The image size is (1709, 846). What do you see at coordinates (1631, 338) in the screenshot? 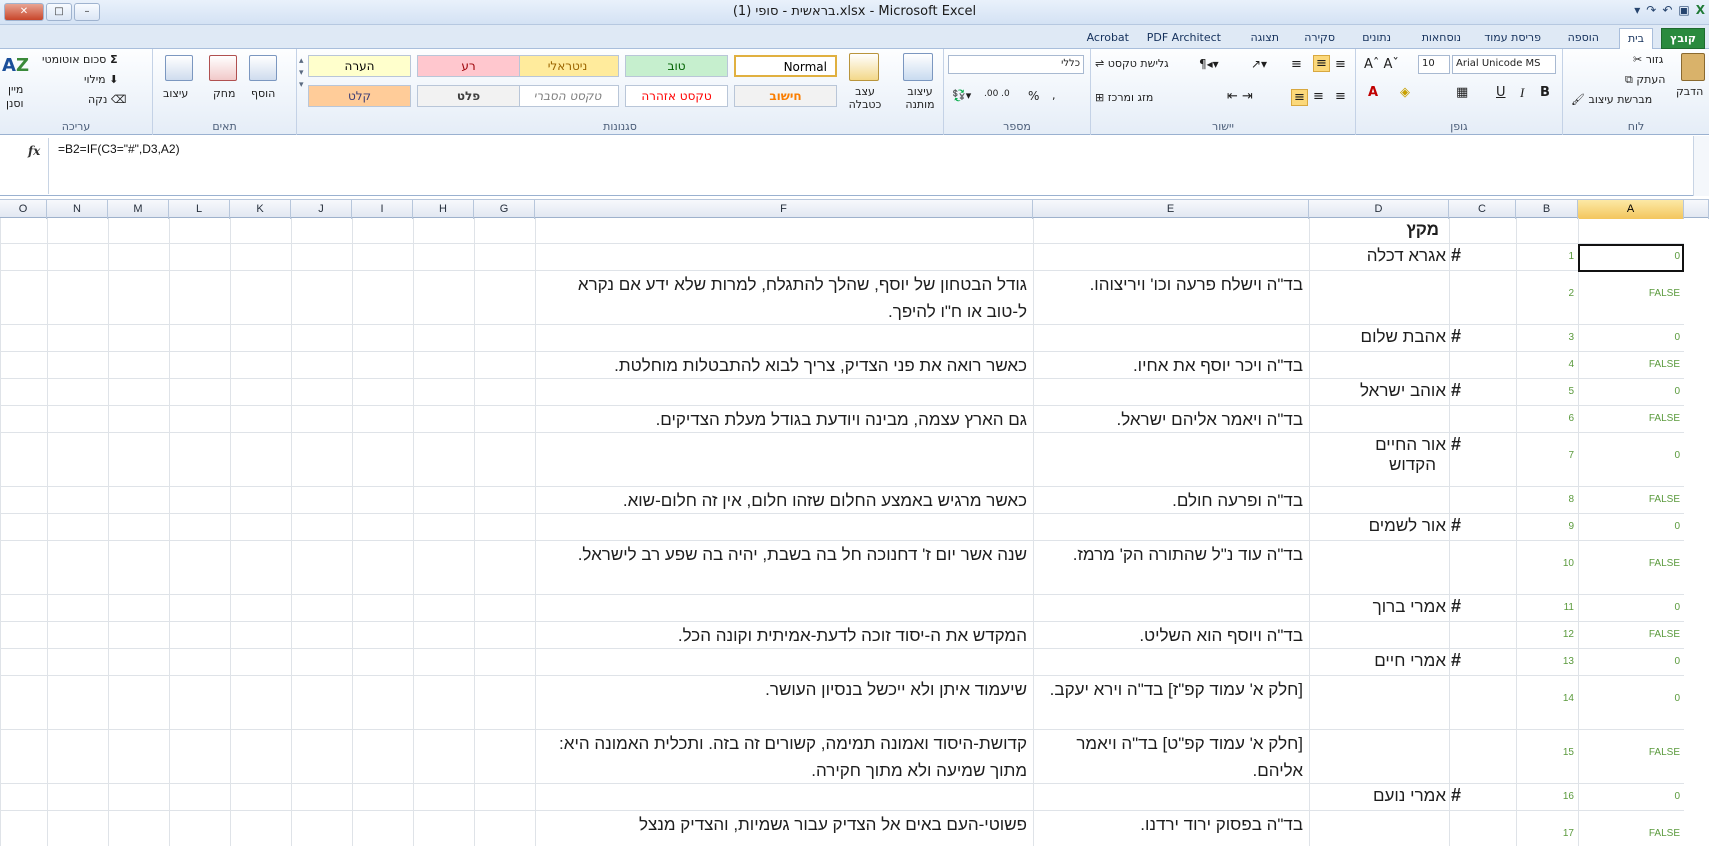
I see `cell-a4: 0` at bounding box center [1631, 338].